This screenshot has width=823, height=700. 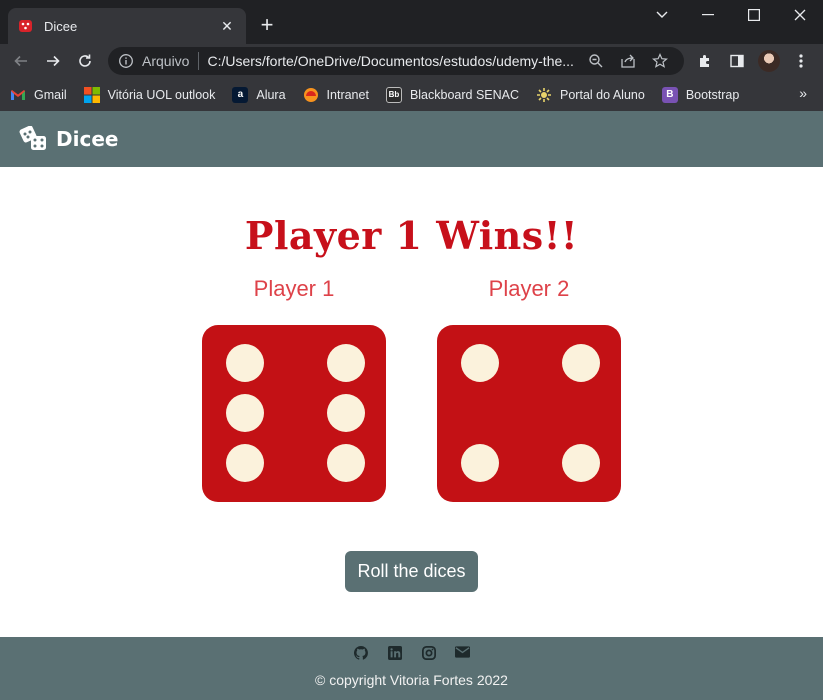 What do you see at coordinates (26, 26) in the screenshot?
I see `dice-favicon-icon` at bounding box center [26, 26].